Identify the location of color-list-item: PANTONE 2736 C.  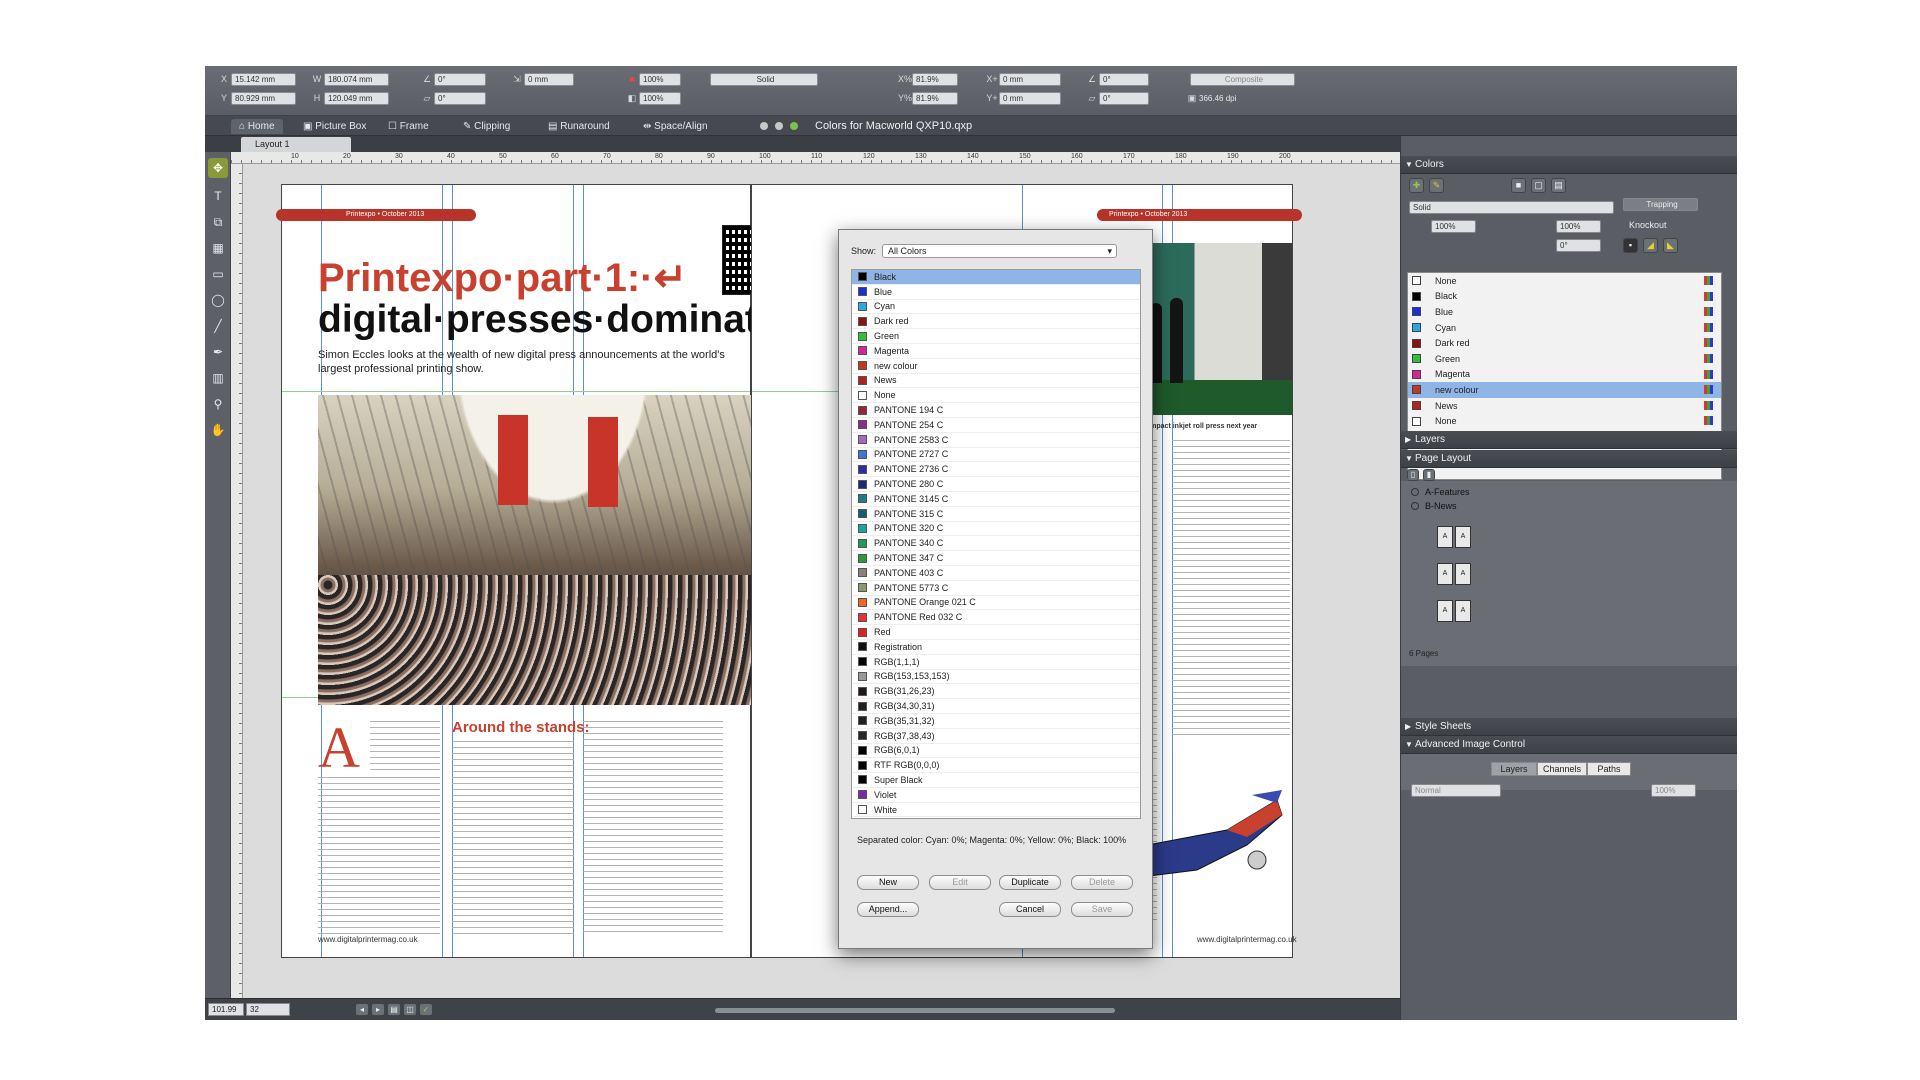
(996, 470).